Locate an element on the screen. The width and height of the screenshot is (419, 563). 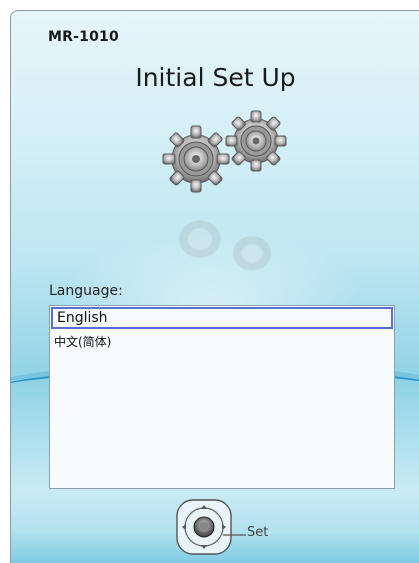
page-title: Initial Set Up is located at coordinates (215, 77).